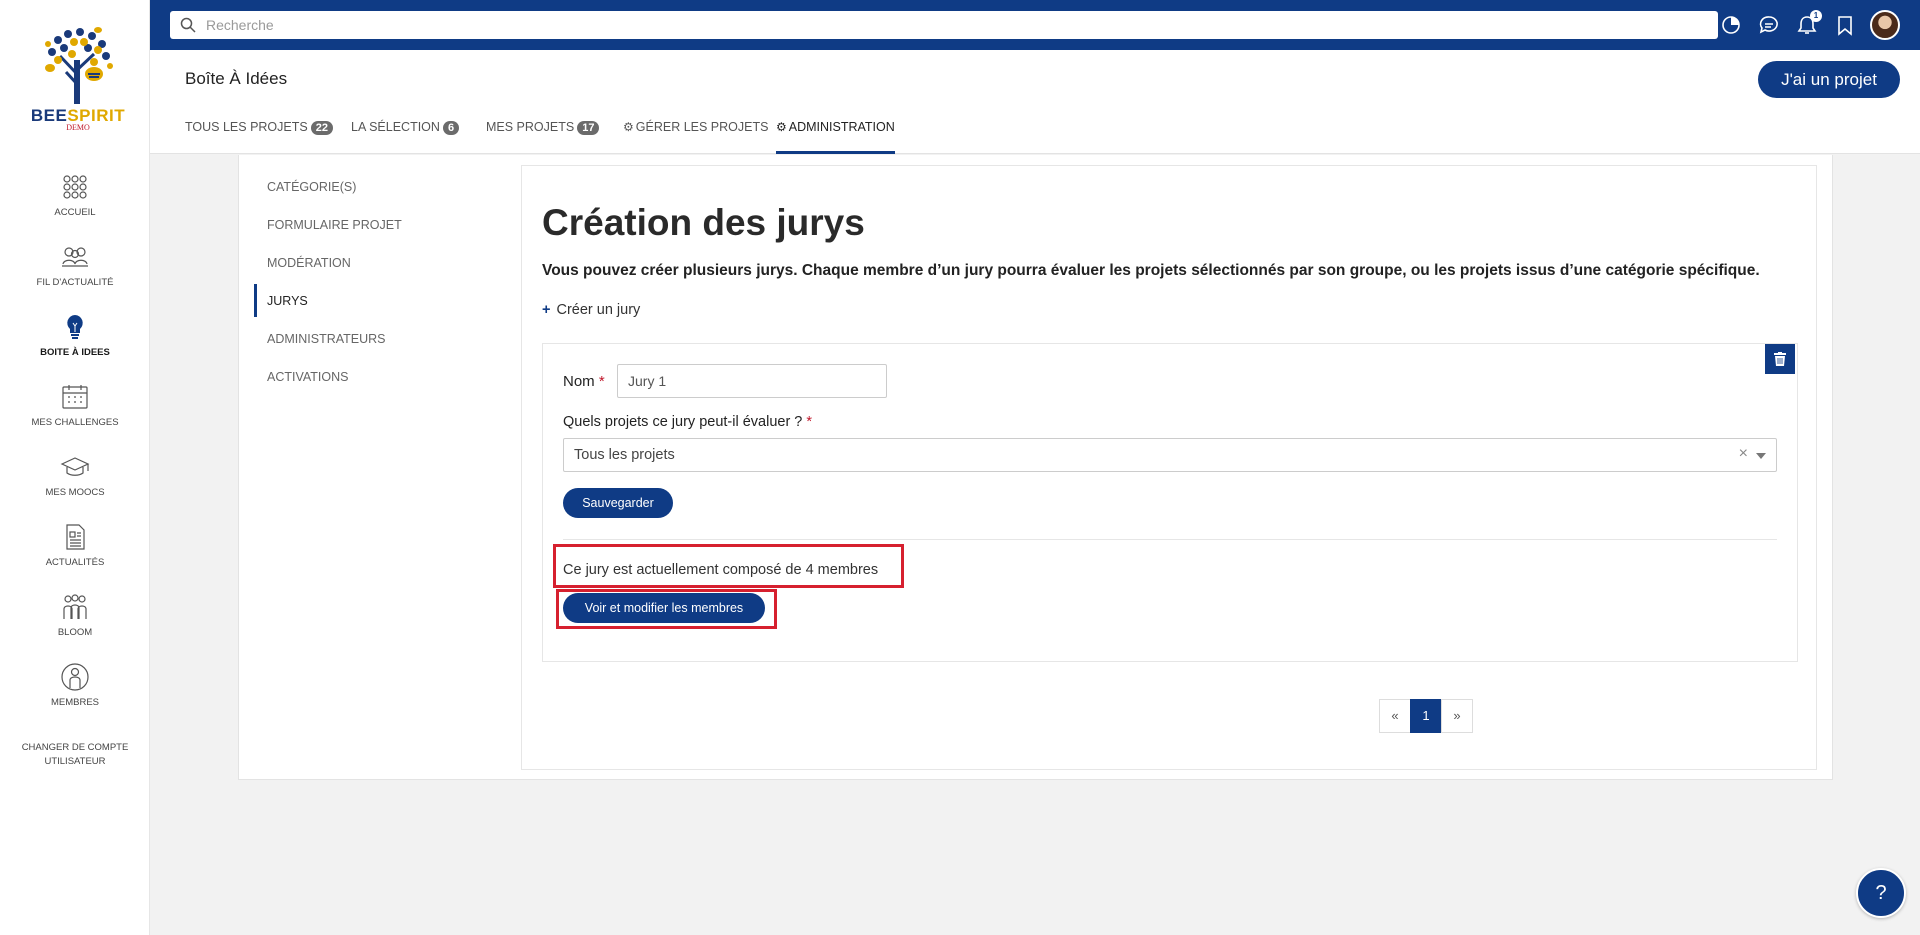 This screenshot has height=935, width=1920. I want to click on create-jury-link: + Créer un jury, so click(591, 310).